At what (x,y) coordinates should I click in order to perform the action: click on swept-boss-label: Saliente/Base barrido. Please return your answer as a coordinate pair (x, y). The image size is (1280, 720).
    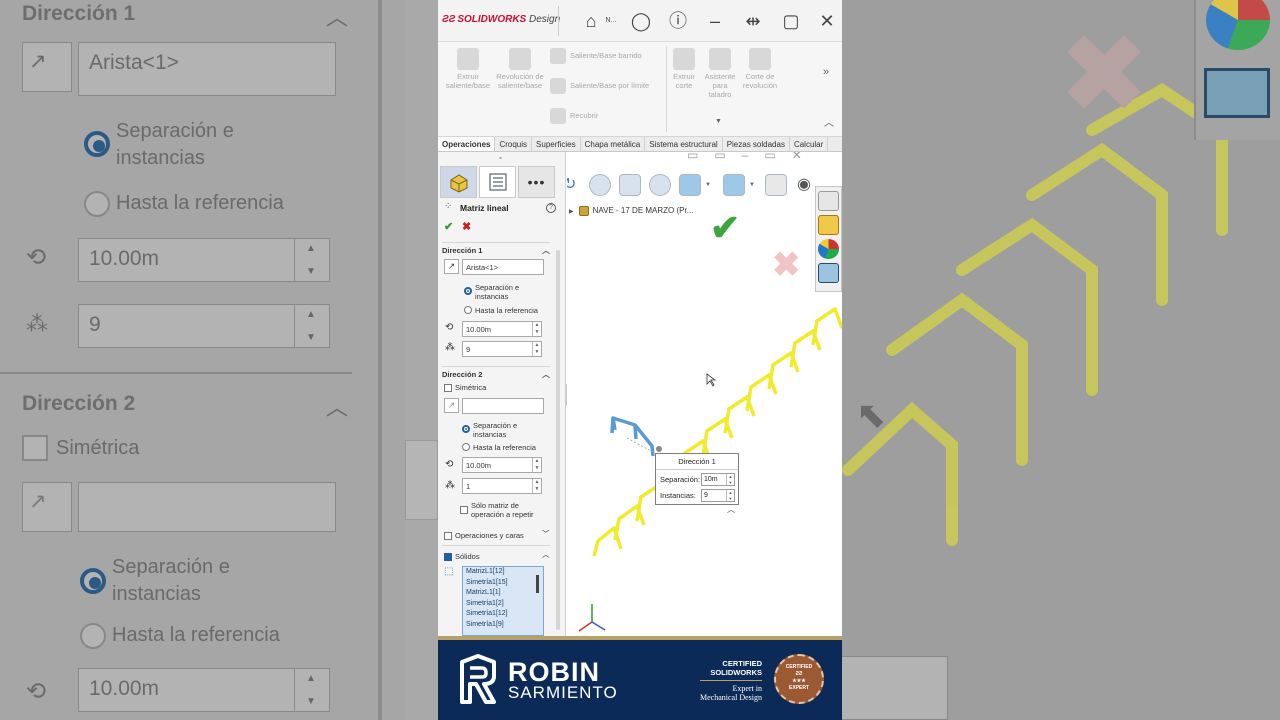
    Looking at the image, I should click on (606, 55).